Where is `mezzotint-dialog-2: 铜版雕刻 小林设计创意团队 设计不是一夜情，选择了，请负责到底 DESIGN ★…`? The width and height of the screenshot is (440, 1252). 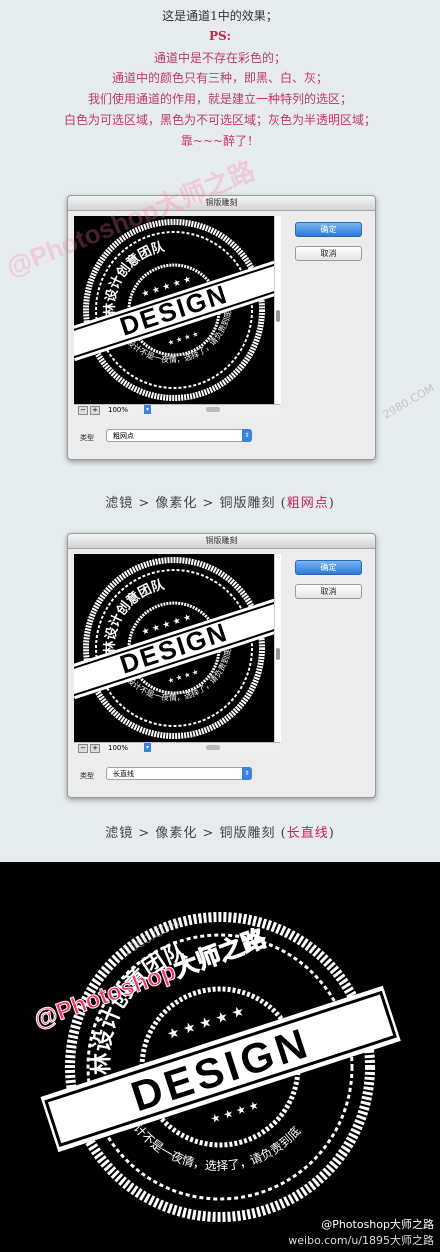
mezzotint-dialog-2: 铜版雕刻 小林设计创意团队 设计不是一夜情，选择了，请负责到底 DESIGN ★… is located at coordinates (221, 665).